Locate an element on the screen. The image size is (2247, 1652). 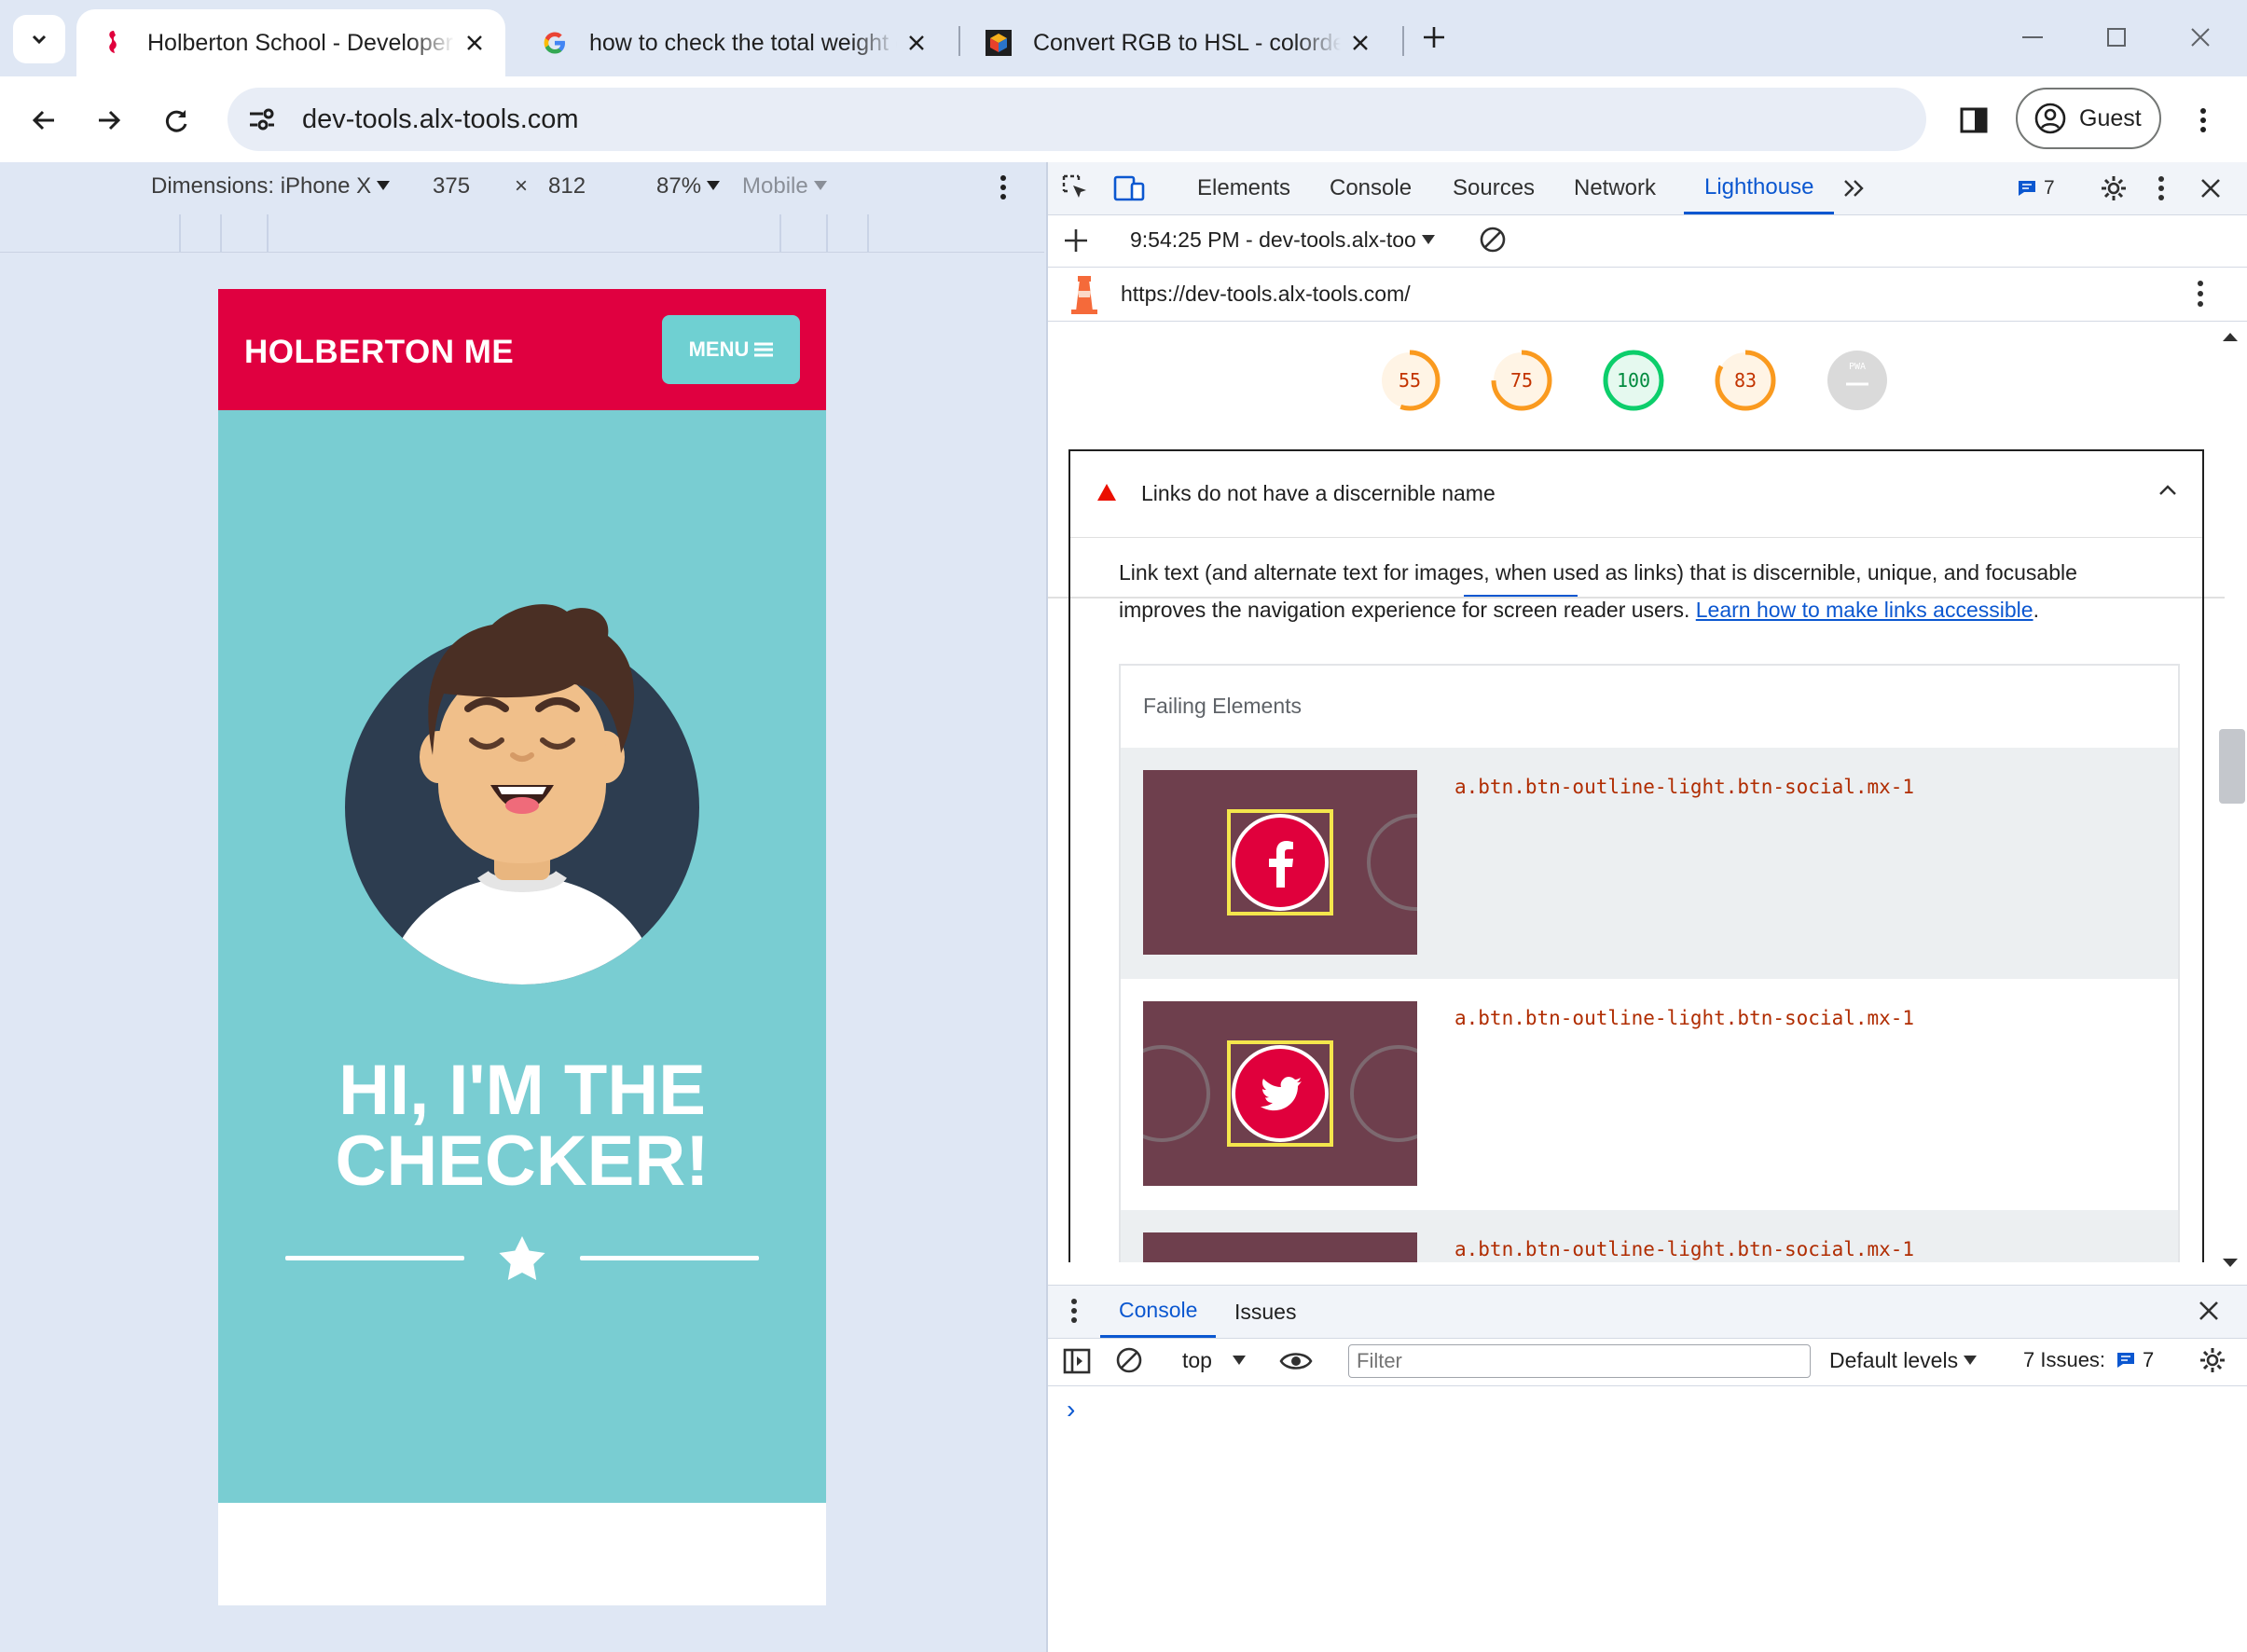
issues-badge: 7 is located at coordinates (2037, 188).